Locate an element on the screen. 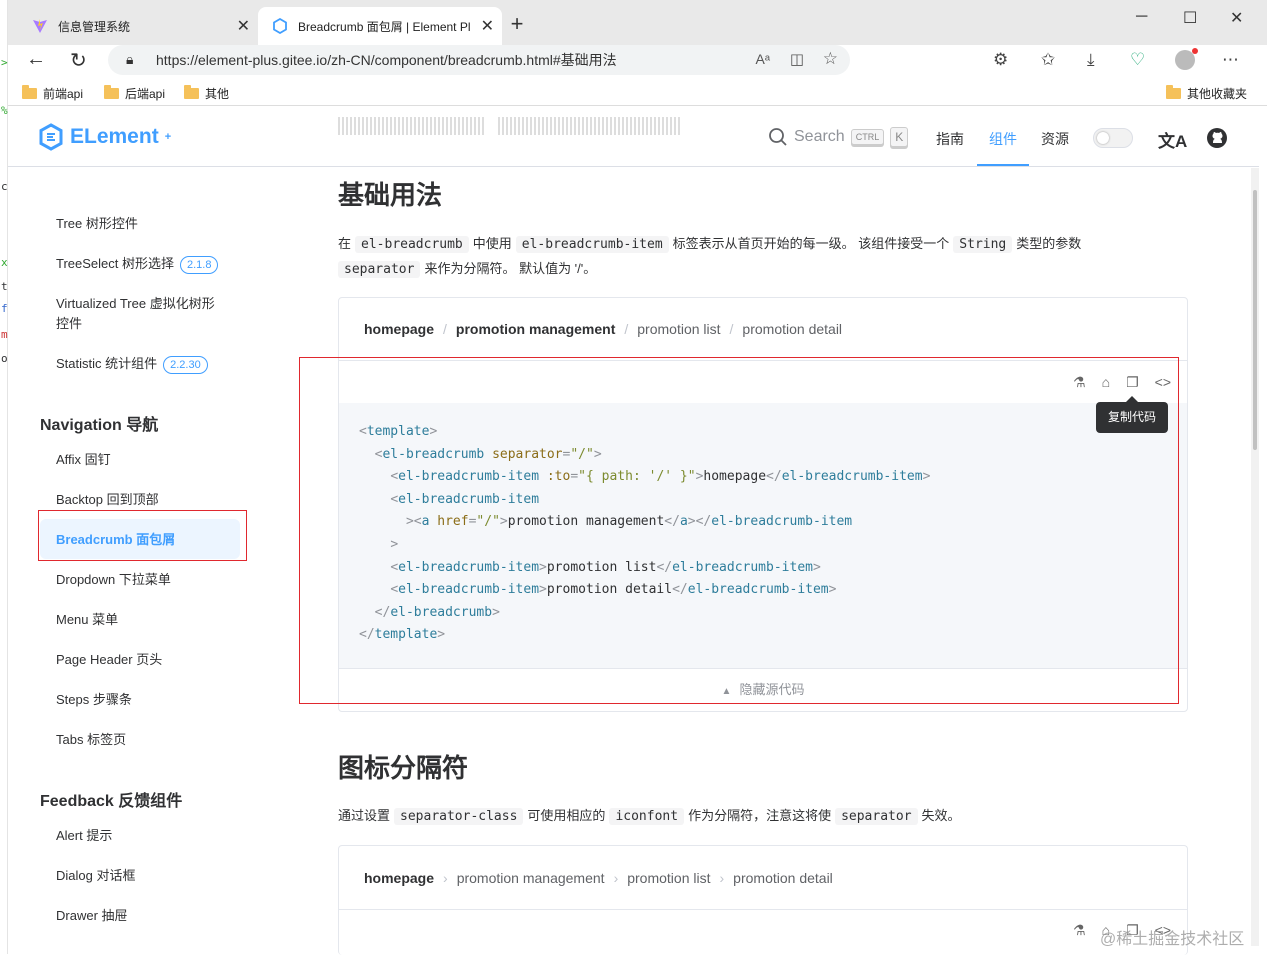  downloads-icon: ⤓ is located at coordinates (1091, 60).